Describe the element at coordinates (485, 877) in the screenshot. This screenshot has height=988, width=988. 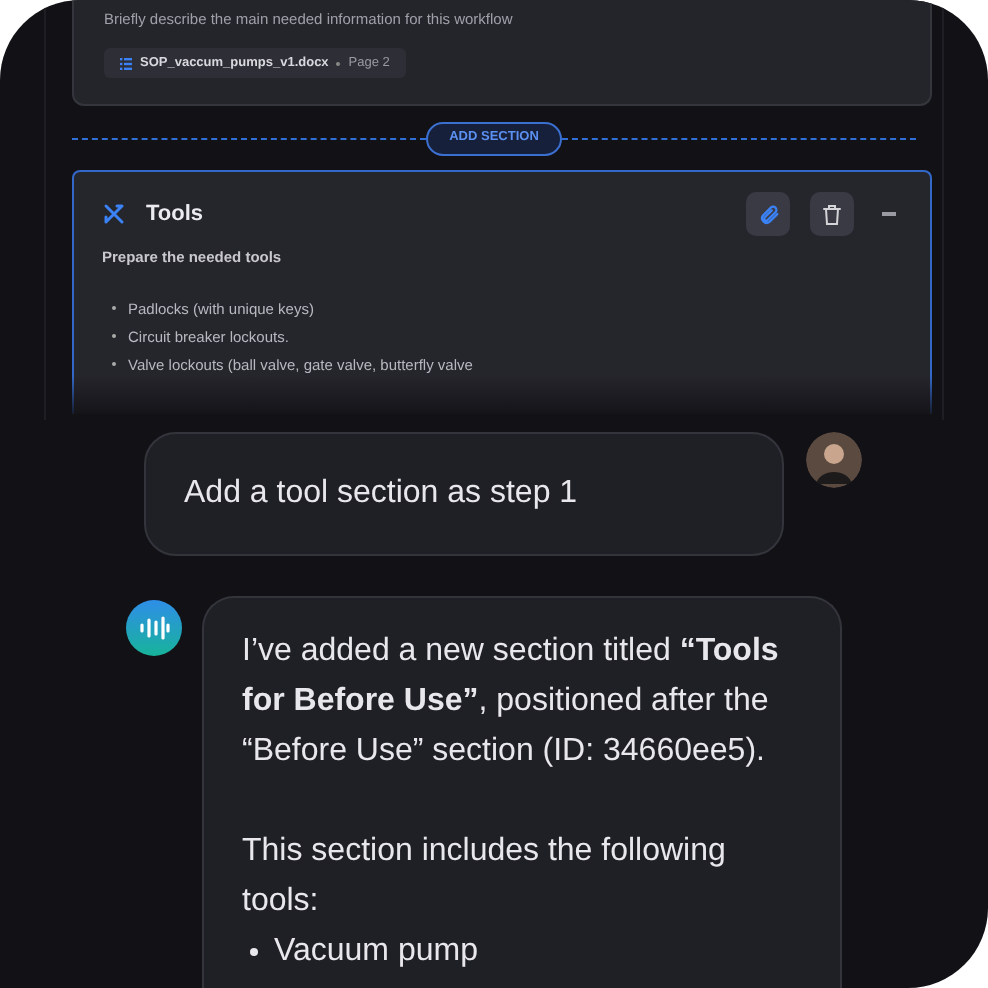
I see `message-paragraph: This section includes the following tools:` at that location.